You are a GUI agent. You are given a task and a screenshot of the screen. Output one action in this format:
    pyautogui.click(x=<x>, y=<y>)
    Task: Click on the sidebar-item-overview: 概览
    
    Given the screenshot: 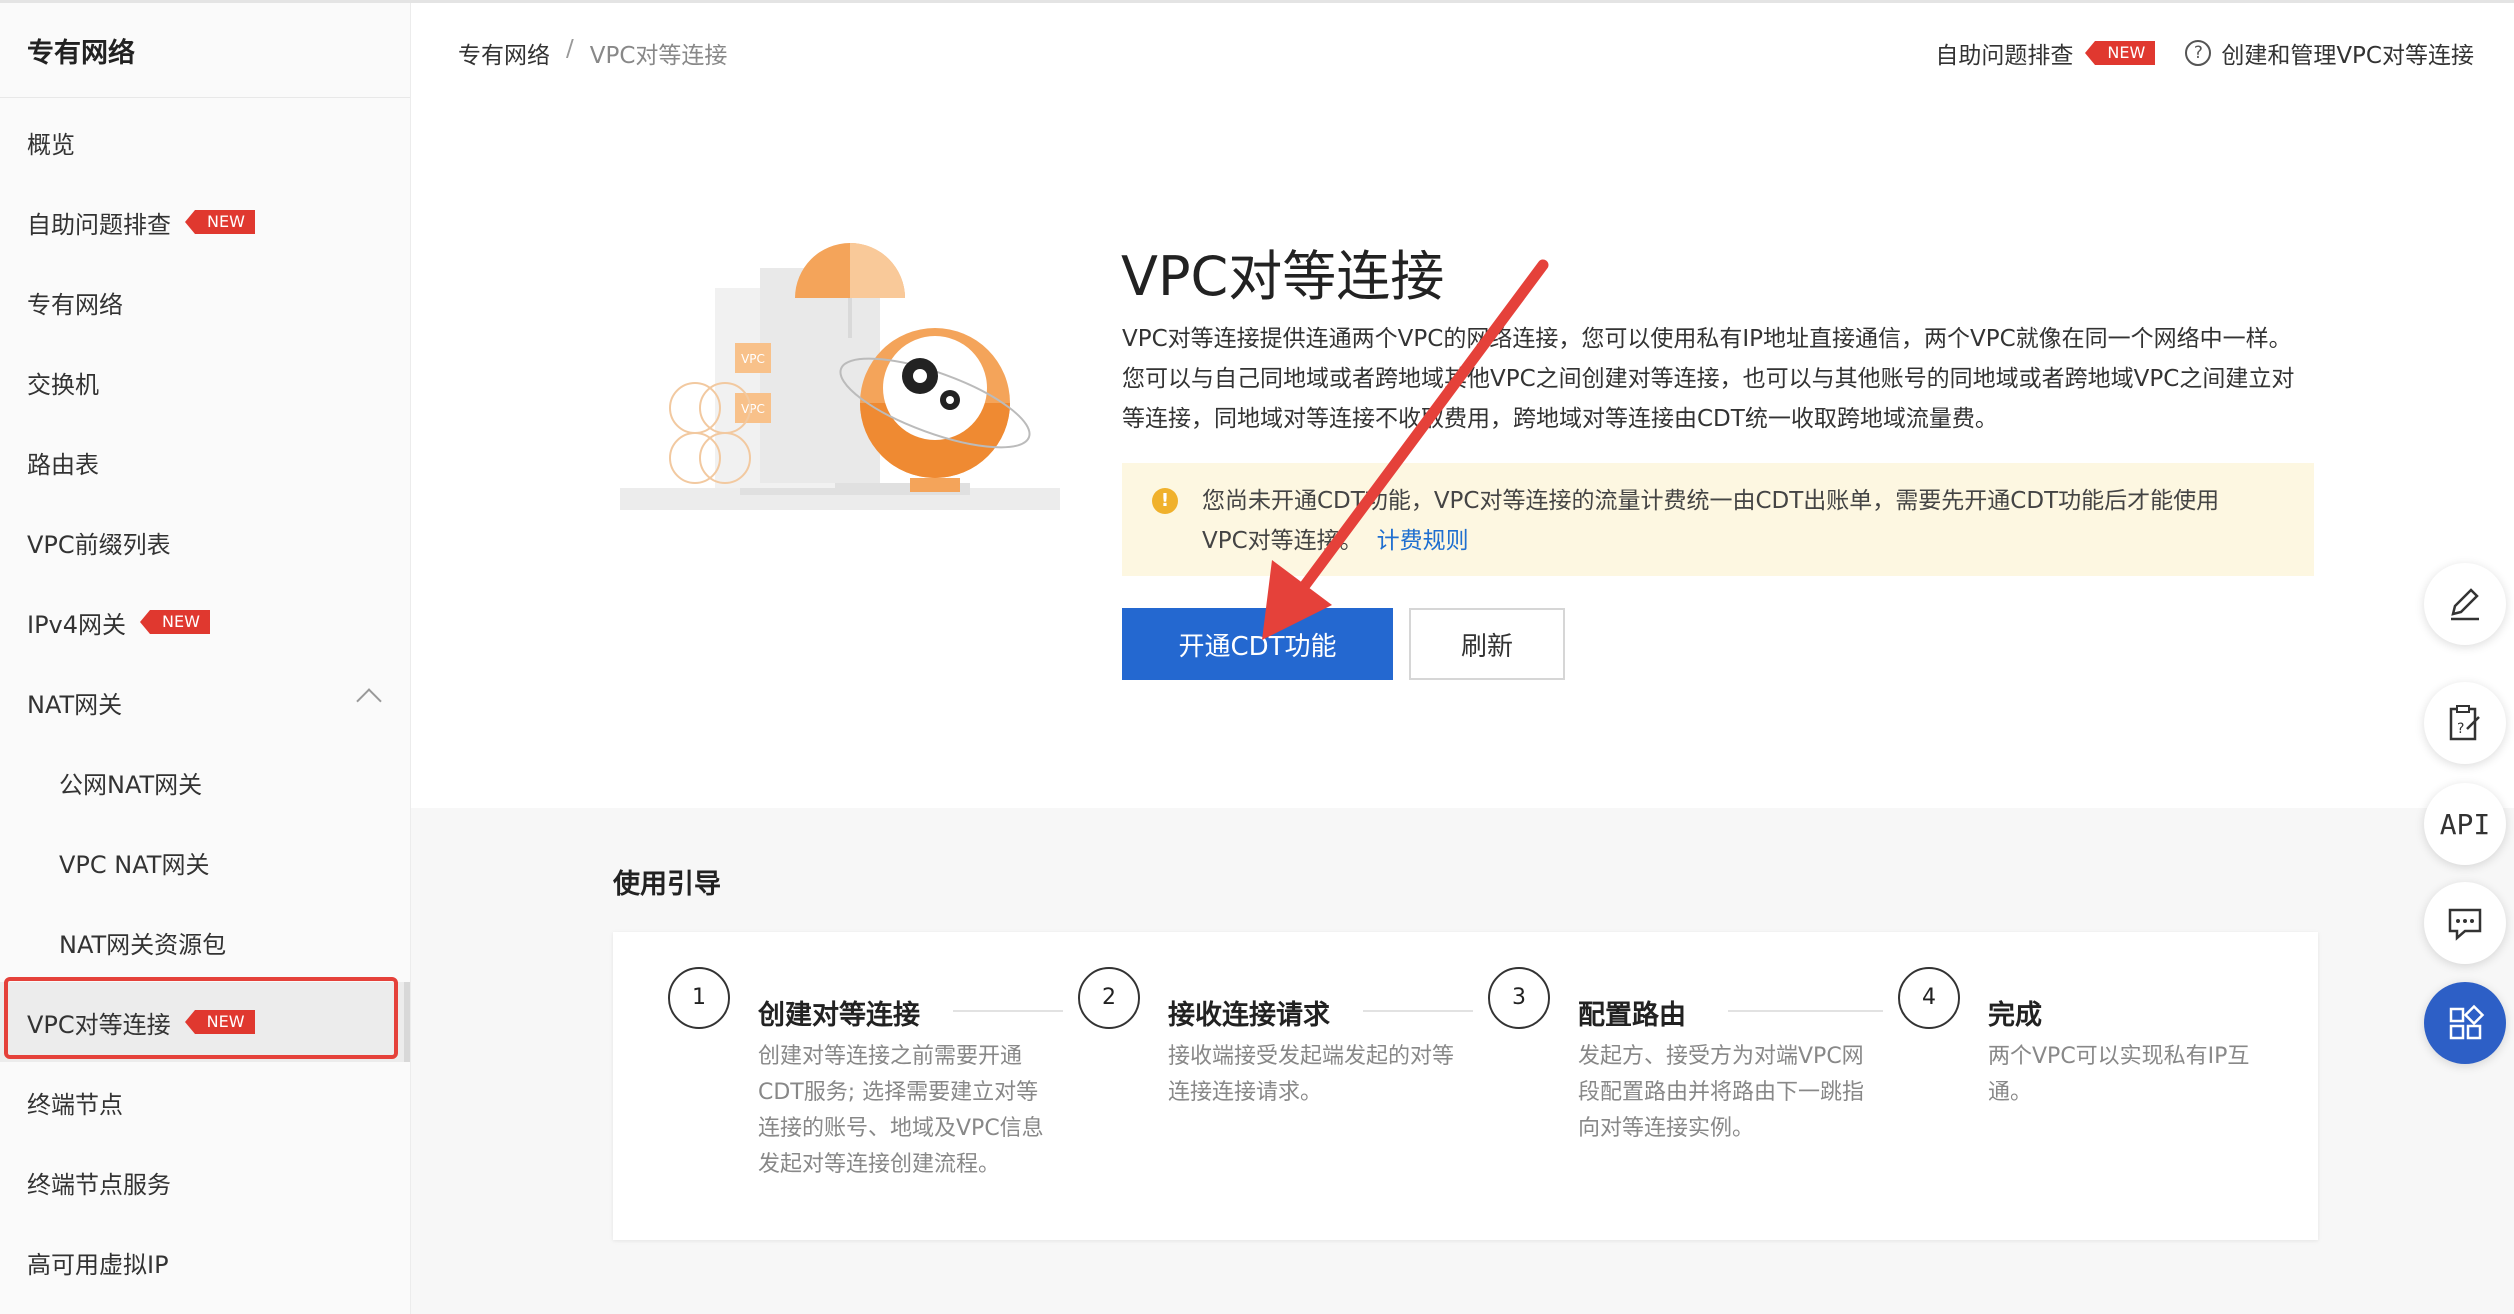 What is the action you would take?
    pyautogui.click(x=205, y=142)
    